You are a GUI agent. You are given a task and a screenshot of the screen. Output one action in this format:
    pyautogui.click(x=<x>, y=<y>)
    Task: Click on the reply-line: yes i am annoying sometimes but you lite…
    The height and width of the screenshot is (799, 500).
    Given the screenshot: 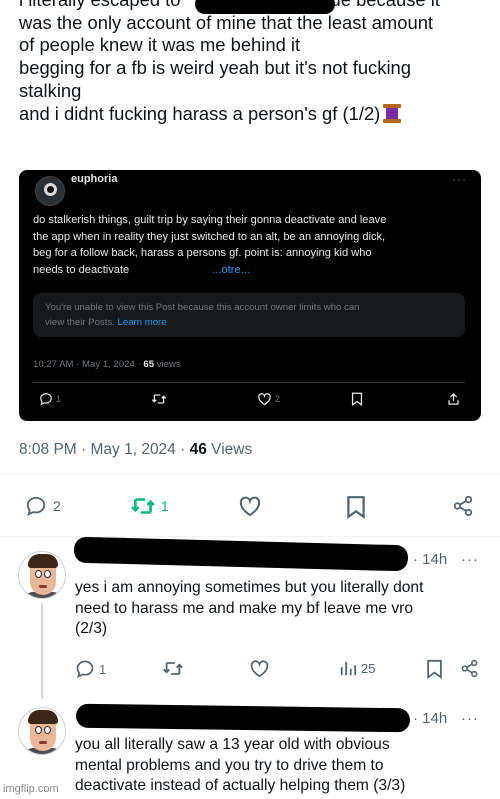 What is the action you would take?
    pyautogui.click(x=249, y=587)
    